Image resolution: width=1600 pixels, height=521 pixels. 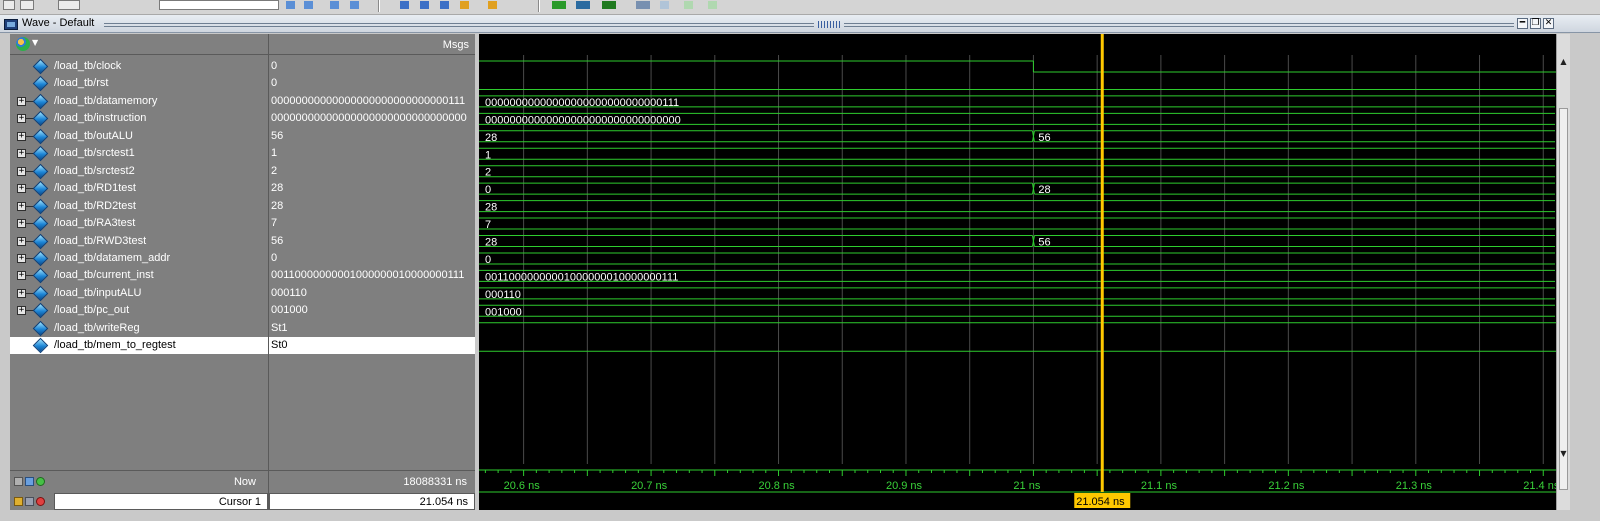 I want to click on vertical-scrollbar: ▲ ▼, so click(x=1563, y=272).